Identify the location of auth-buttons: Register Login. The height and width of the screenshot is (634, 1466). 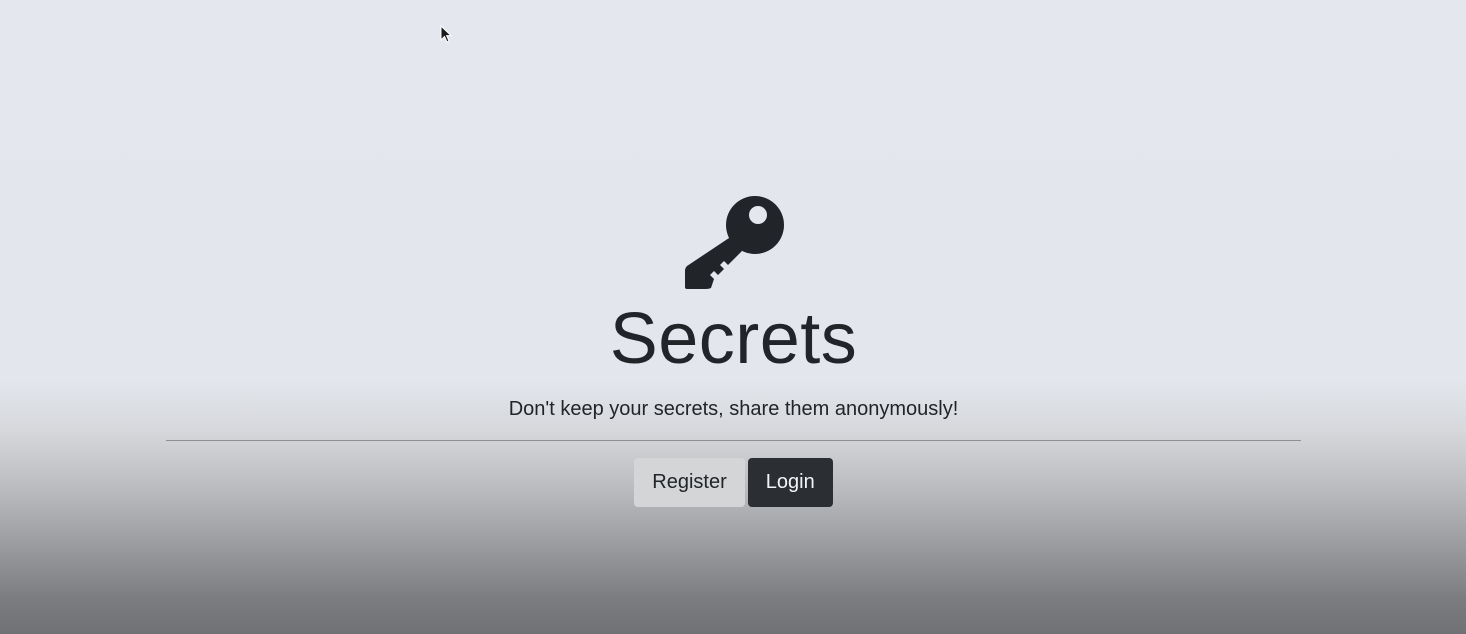
(733, 482).